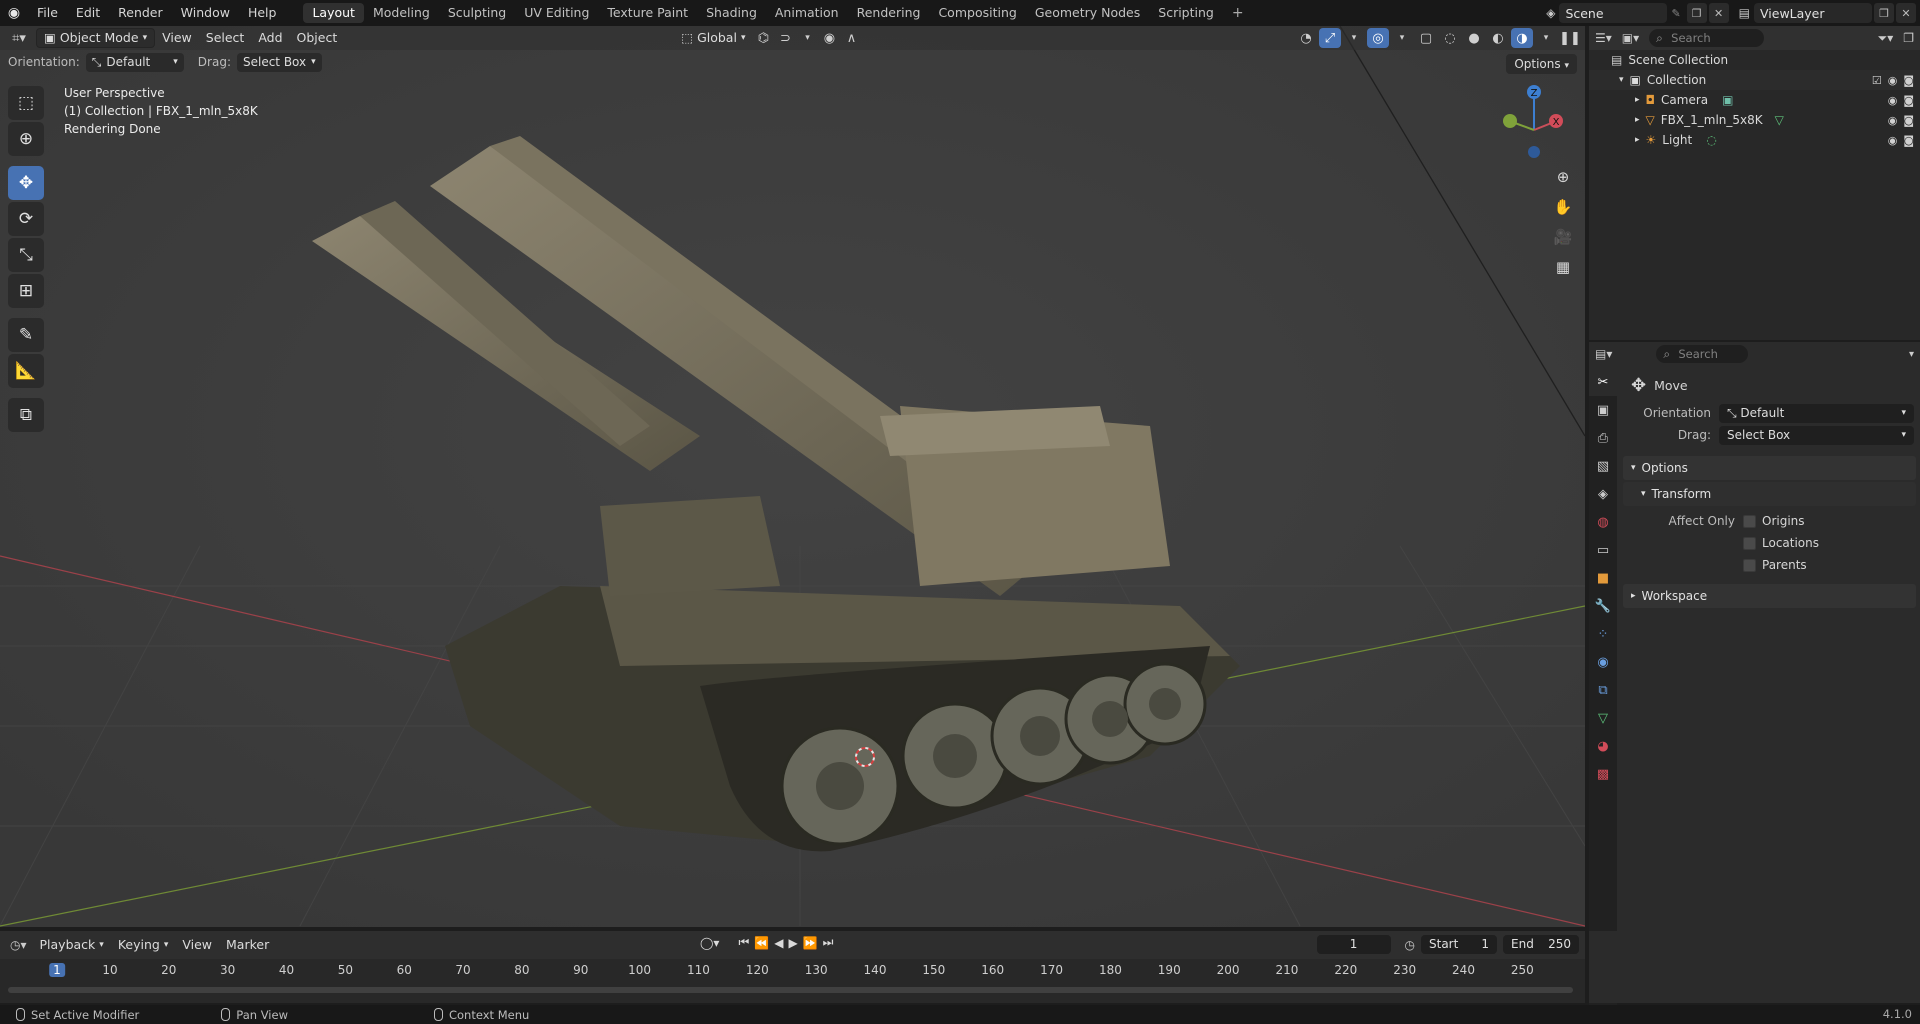 This screenshot has height=1024, width=1920. What do you see at coordinates (1779, 120) in the screenshot?
I see `mesh-data-icon: ▽` at bounding box center [1779, 120].